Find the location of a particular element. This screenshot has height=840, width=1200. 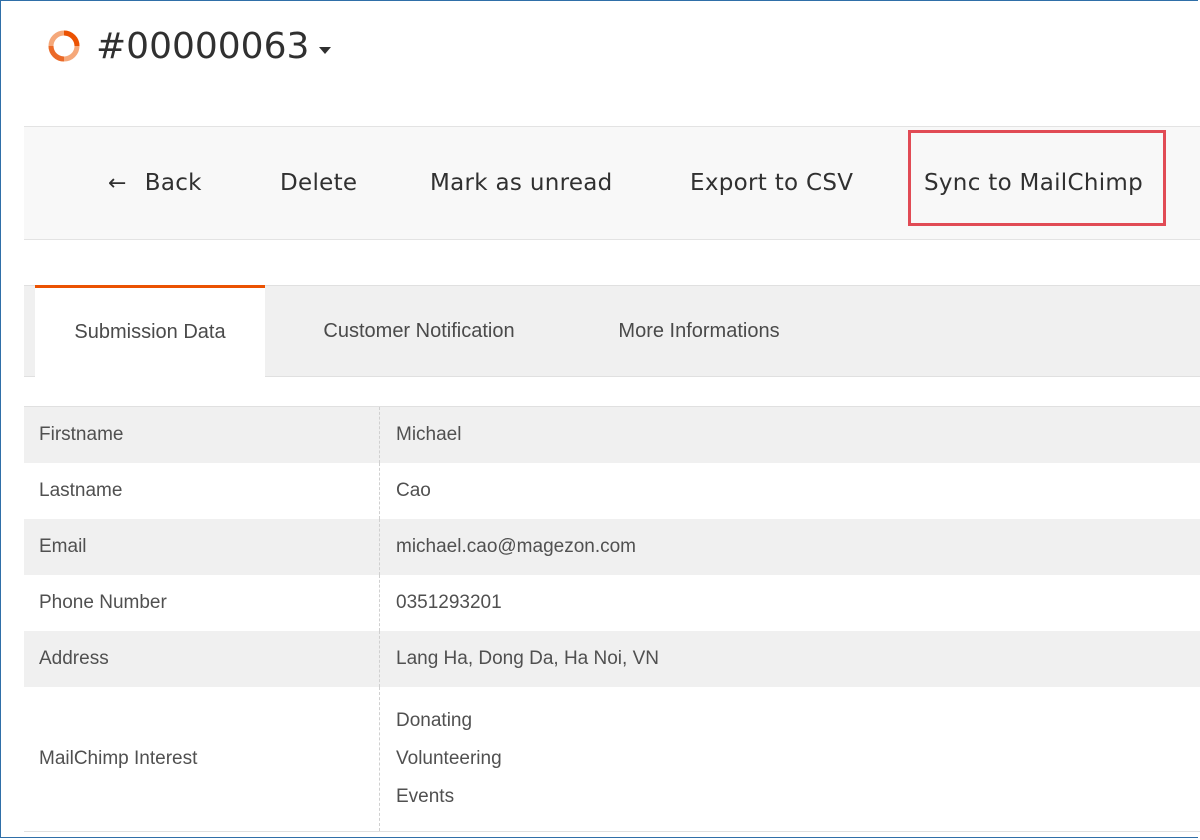

page-header: #00000063 is located at coordinates (189, 46).